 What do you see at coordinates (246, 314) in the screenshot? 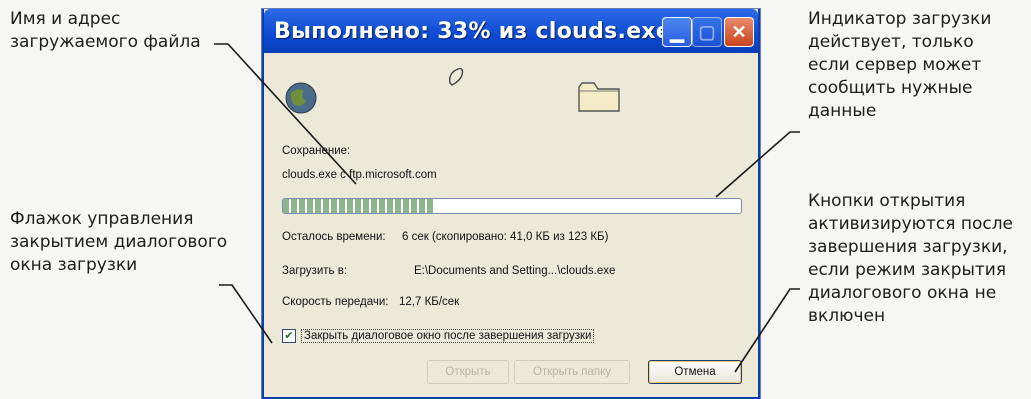
I see `leader-line-checkbox` at bounding box center [246, 314].